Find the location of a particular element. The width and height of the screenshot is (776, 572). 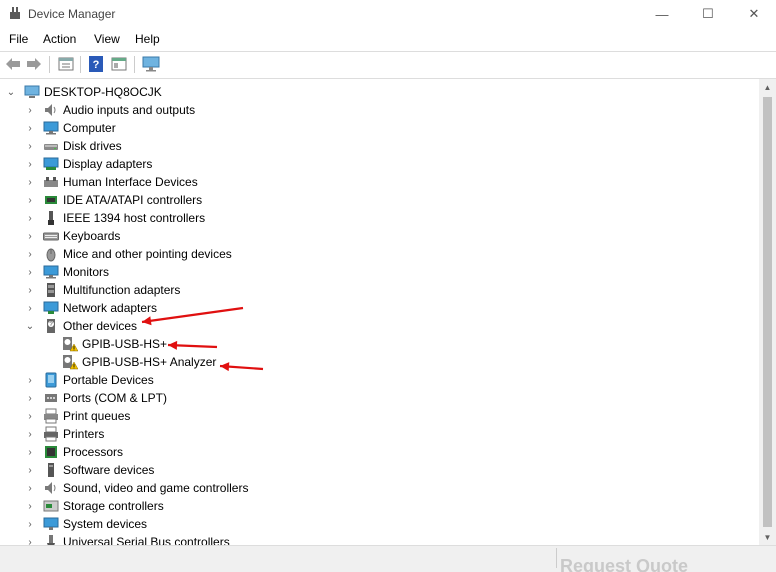

annotation-arrow-other-devices is located at coordinates (192, 316).